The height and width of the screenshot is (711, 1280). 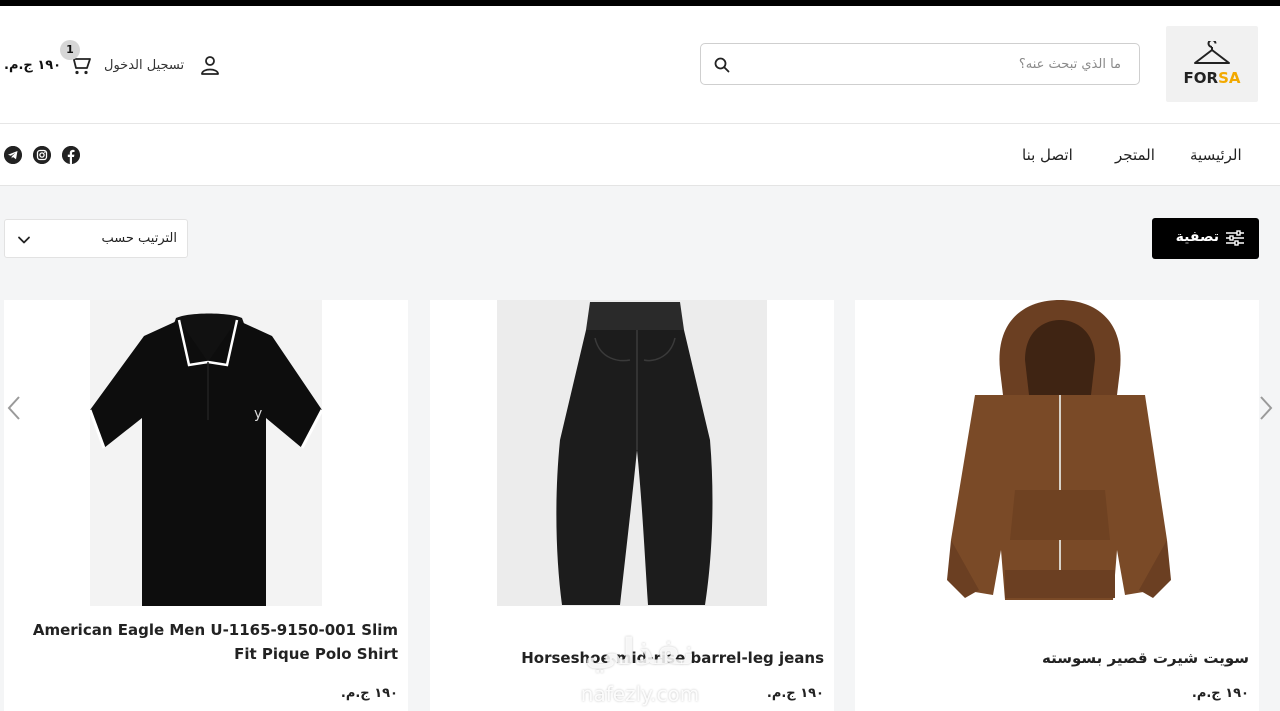 I want to click on header-actions: ١٩٠ ج.م. 1 تسجيل الدخول, so click(x=120, y=63).